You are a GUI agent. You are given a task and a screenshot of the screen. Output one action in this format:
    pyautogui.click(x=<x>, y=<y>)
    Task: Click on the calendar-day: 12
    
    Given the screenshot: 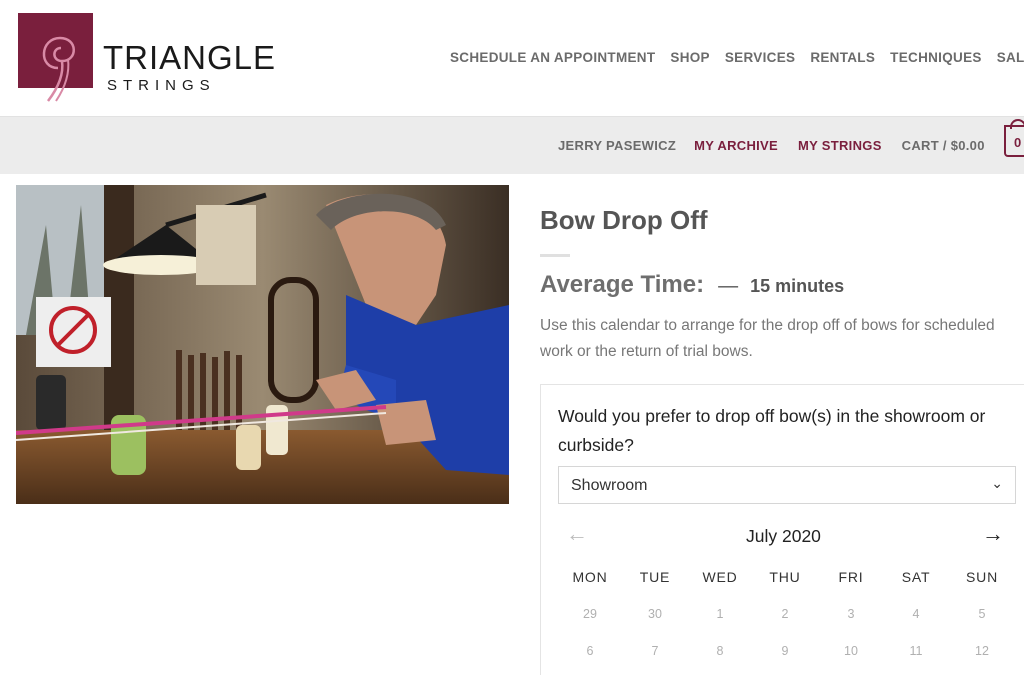 What is the action you would take?
    pyautogui.click(x=982, y=651)
    